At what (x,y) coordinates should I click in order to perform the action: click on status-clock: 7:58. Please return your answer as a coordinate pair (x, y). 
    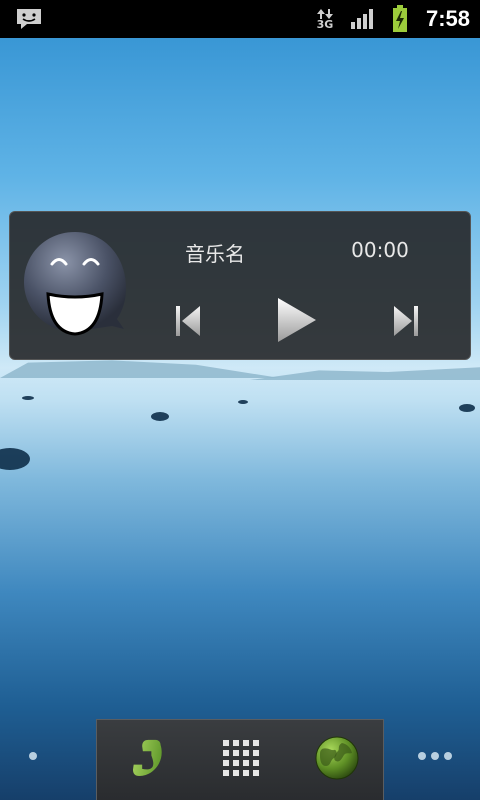
    Looking at the image, I should click on (447, 18).